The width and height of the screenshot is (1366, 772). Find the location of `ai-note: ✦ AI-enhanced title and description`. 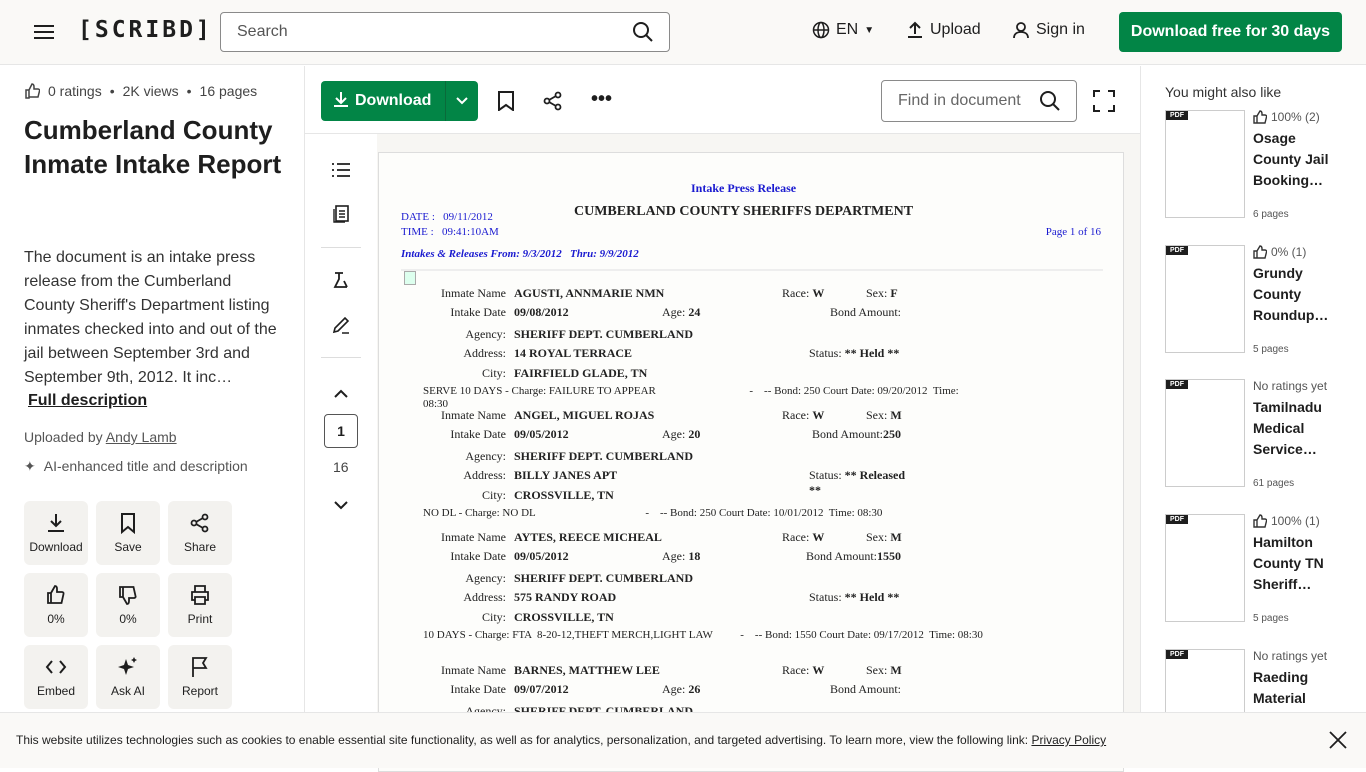

ai-note: ✦ AI-enhanced title and description is located at coordinates (136, 466).